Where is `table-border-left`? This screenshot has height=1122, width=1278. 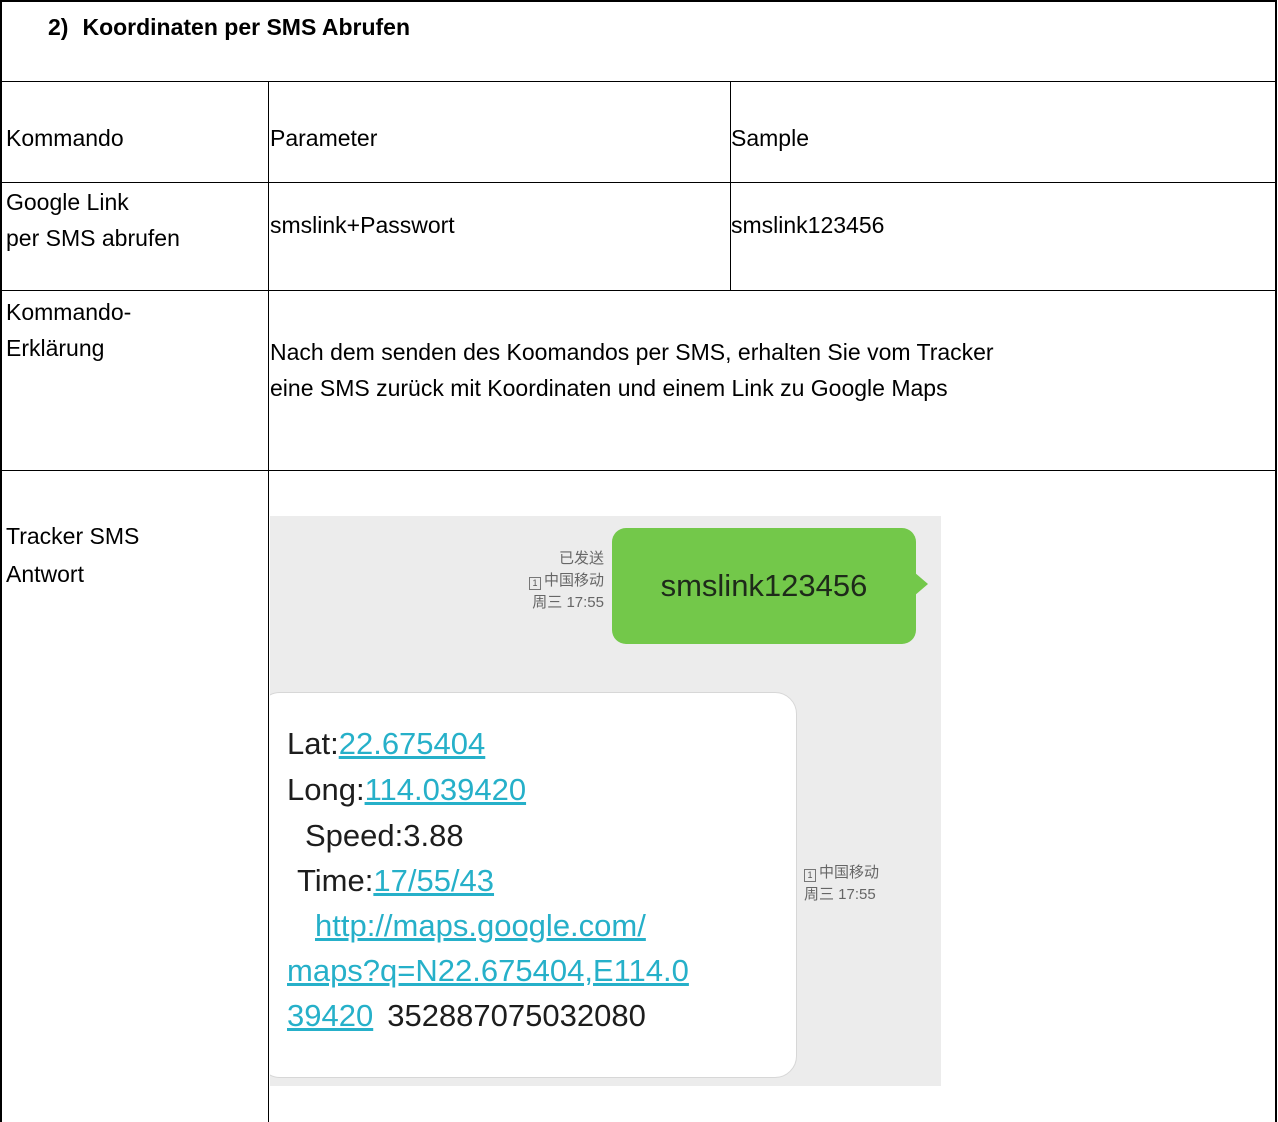 table-border-left is located at coordinates (1, 561).